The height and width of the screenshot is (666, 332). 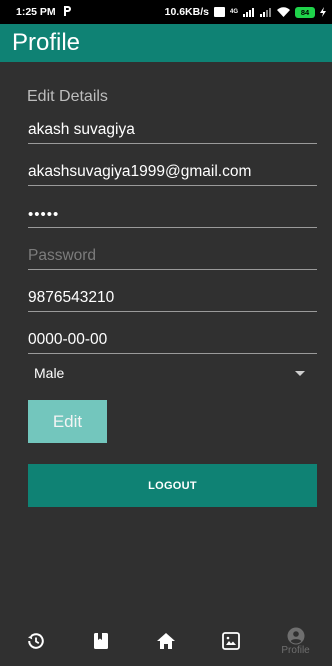 I want to click on name-field: akash suvagiya, so click(x=172, y=129).